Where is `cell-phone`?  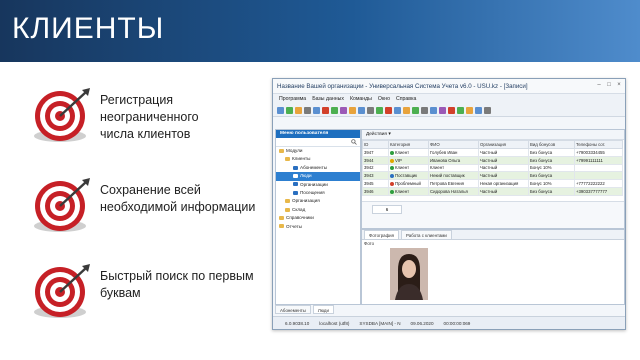
cell-phone is located at coordinates (598, 176).